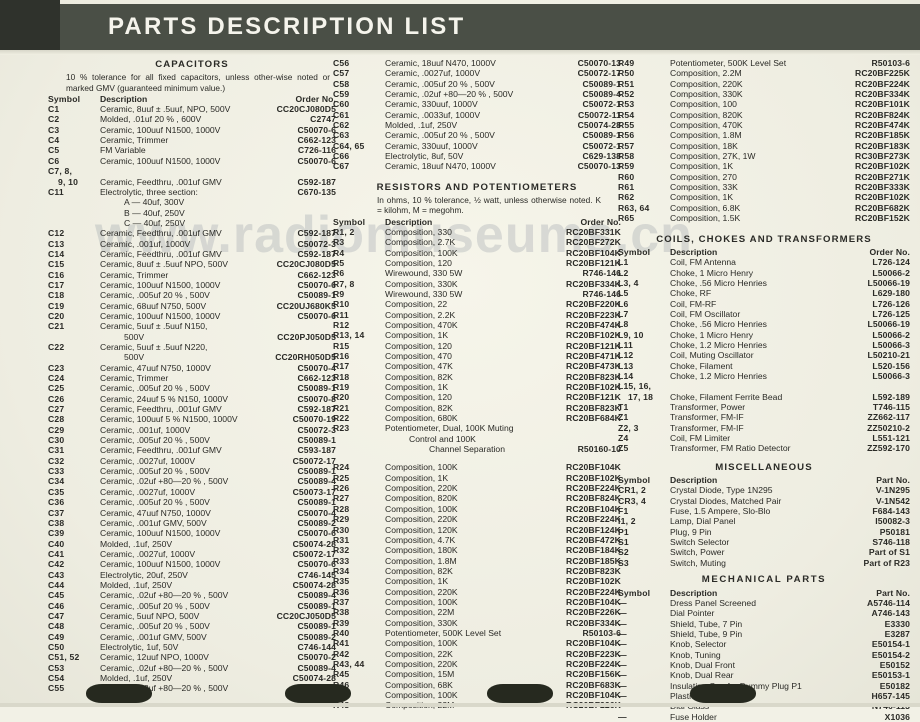 The image size is (920, 722). Describe the element at coordinates (56, 284) in the screenshot. I see `cell-symbol: C17` at that location.